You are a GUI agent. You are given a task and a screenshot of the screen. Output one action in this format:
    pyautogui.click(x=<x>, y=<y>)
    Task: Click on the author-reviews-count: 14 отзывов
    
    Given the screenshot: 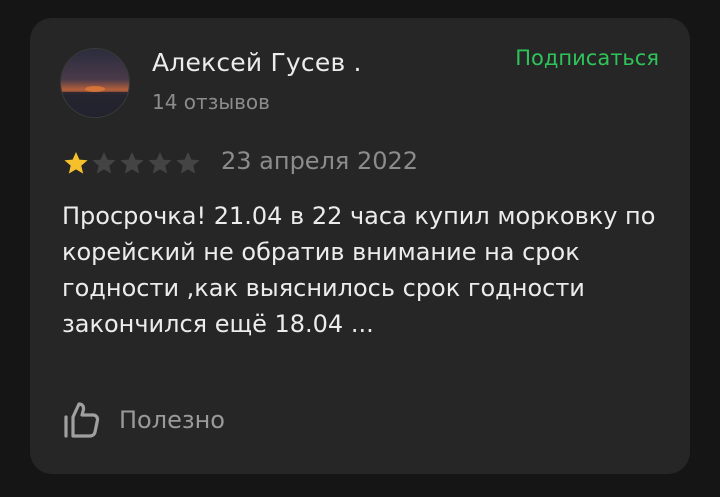 What is the action you would take?
    pyautogui.click(x=211, y=102)
    